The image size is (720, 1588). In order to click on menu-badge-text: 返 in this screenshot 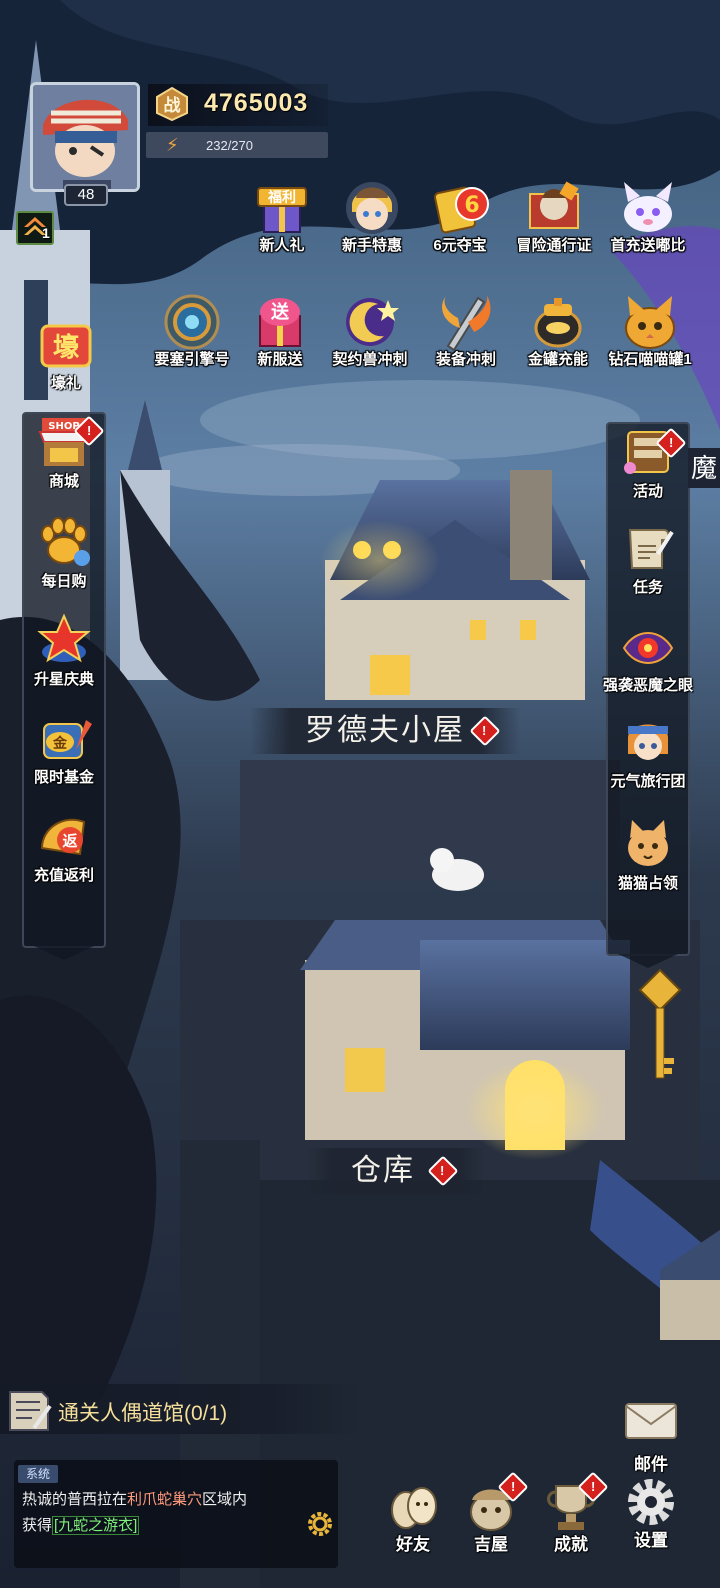, I will do `click(69, 841)`.